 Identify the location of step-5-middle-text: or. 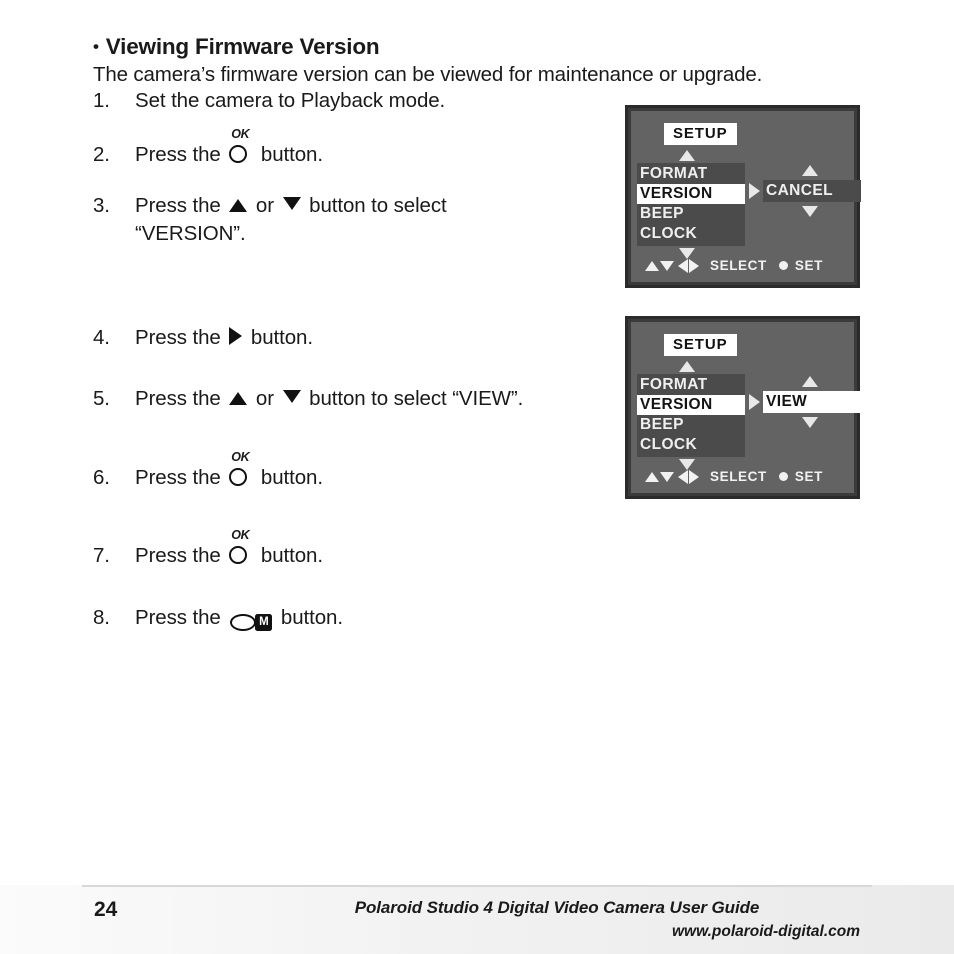
(264, 398).